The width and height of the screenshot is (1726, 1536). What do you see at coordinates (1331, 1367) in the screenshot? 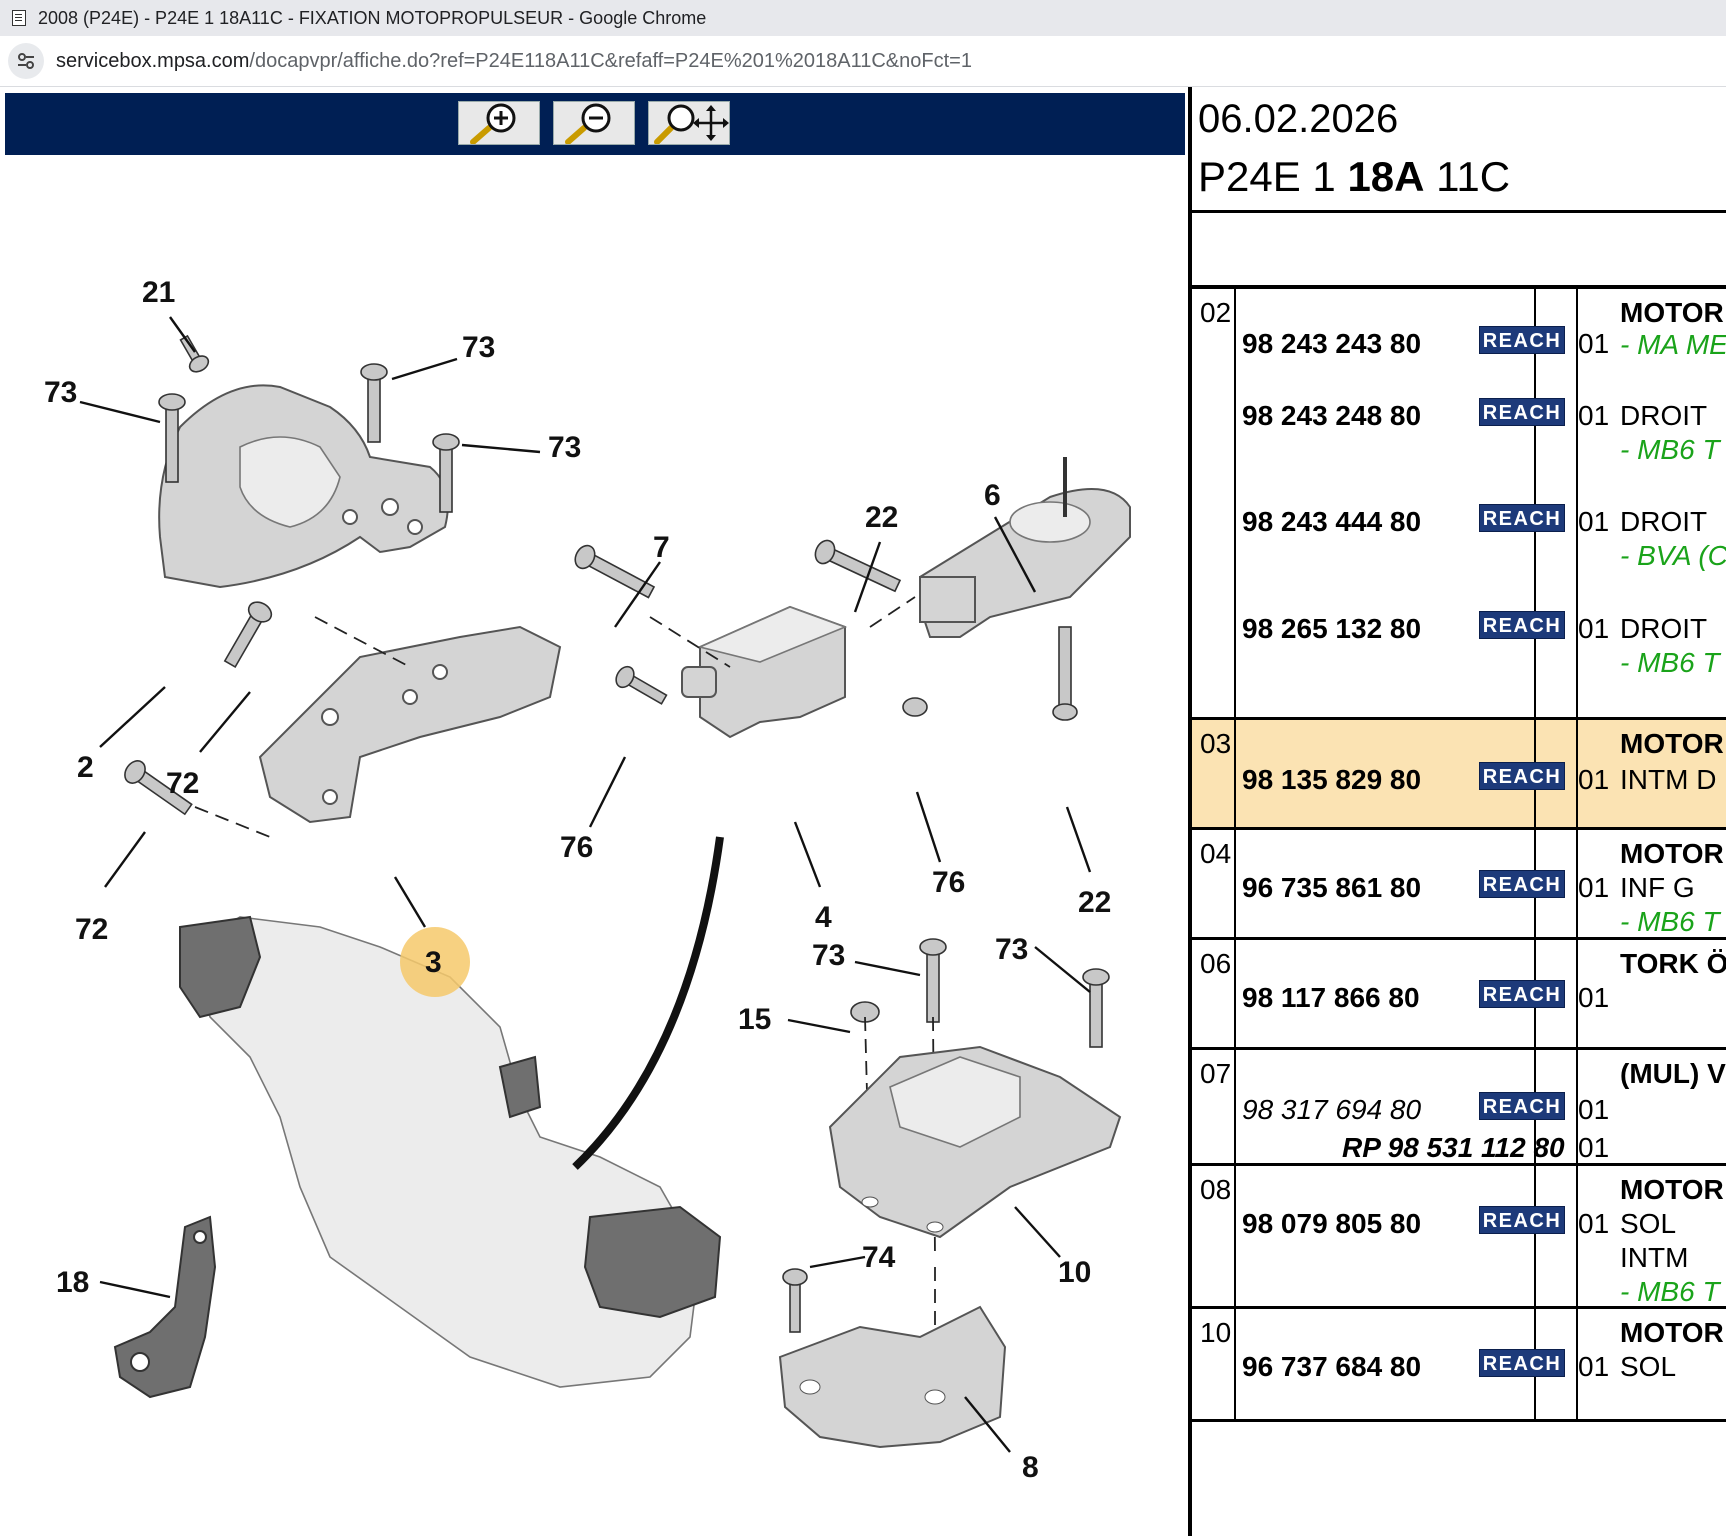
I see `part-number-link: 96 737 684 80` at bounding box center [1331, 1367].